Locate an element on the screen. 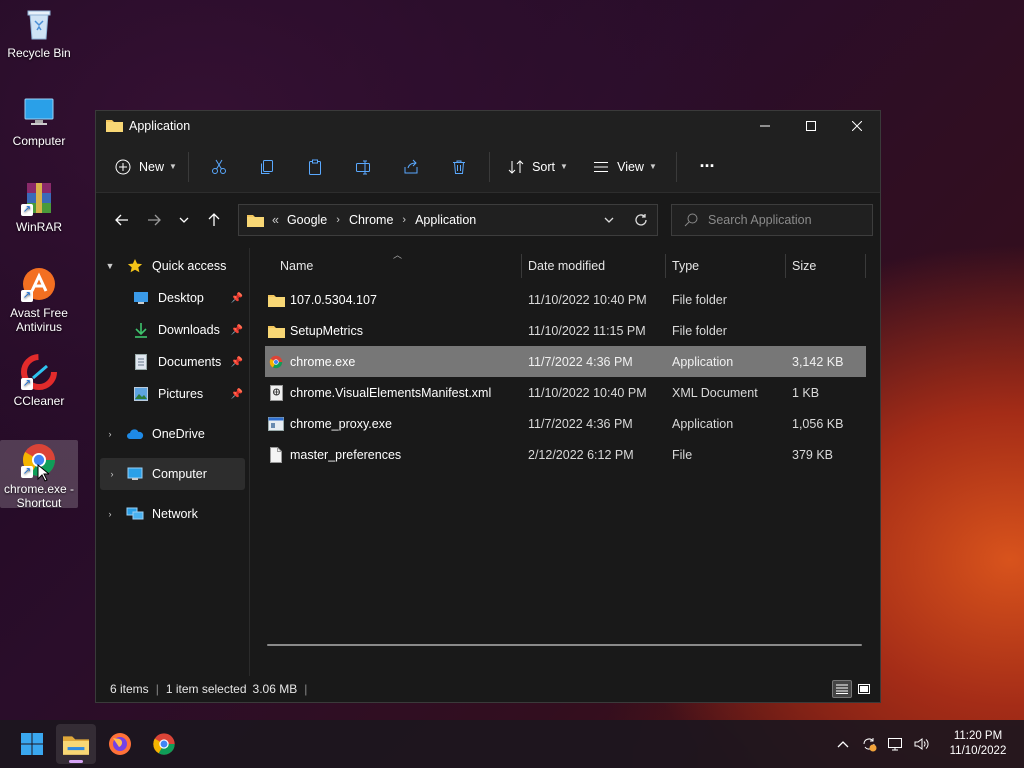 The width and height of the screenshot is (1024, 768). sort-button: Sort ▼ is located at coordinates (538, 167).